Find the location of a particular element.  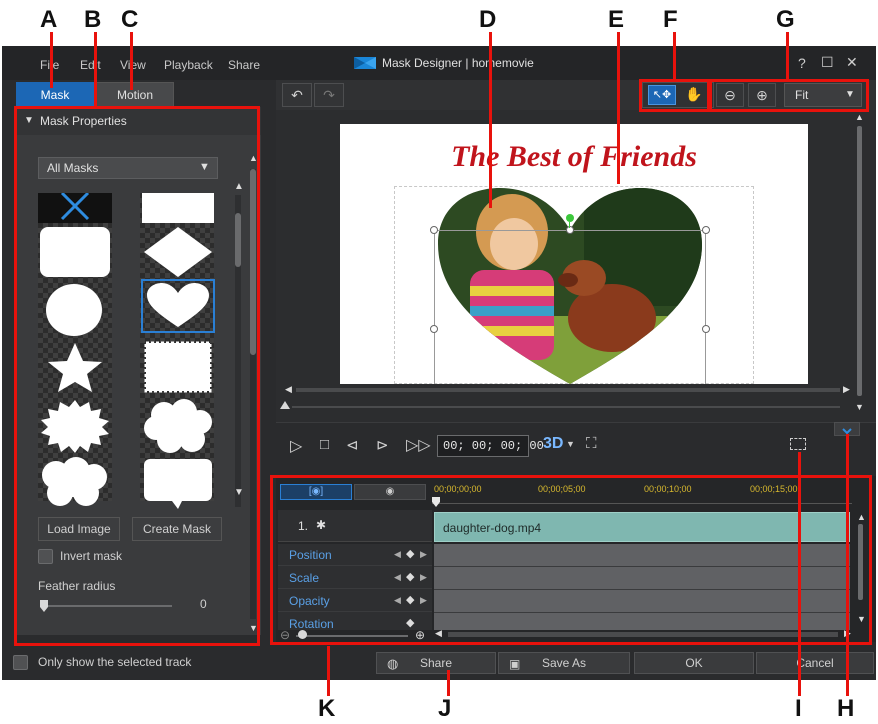

share-button: ◍ Share is located at coordinates (436, 663).